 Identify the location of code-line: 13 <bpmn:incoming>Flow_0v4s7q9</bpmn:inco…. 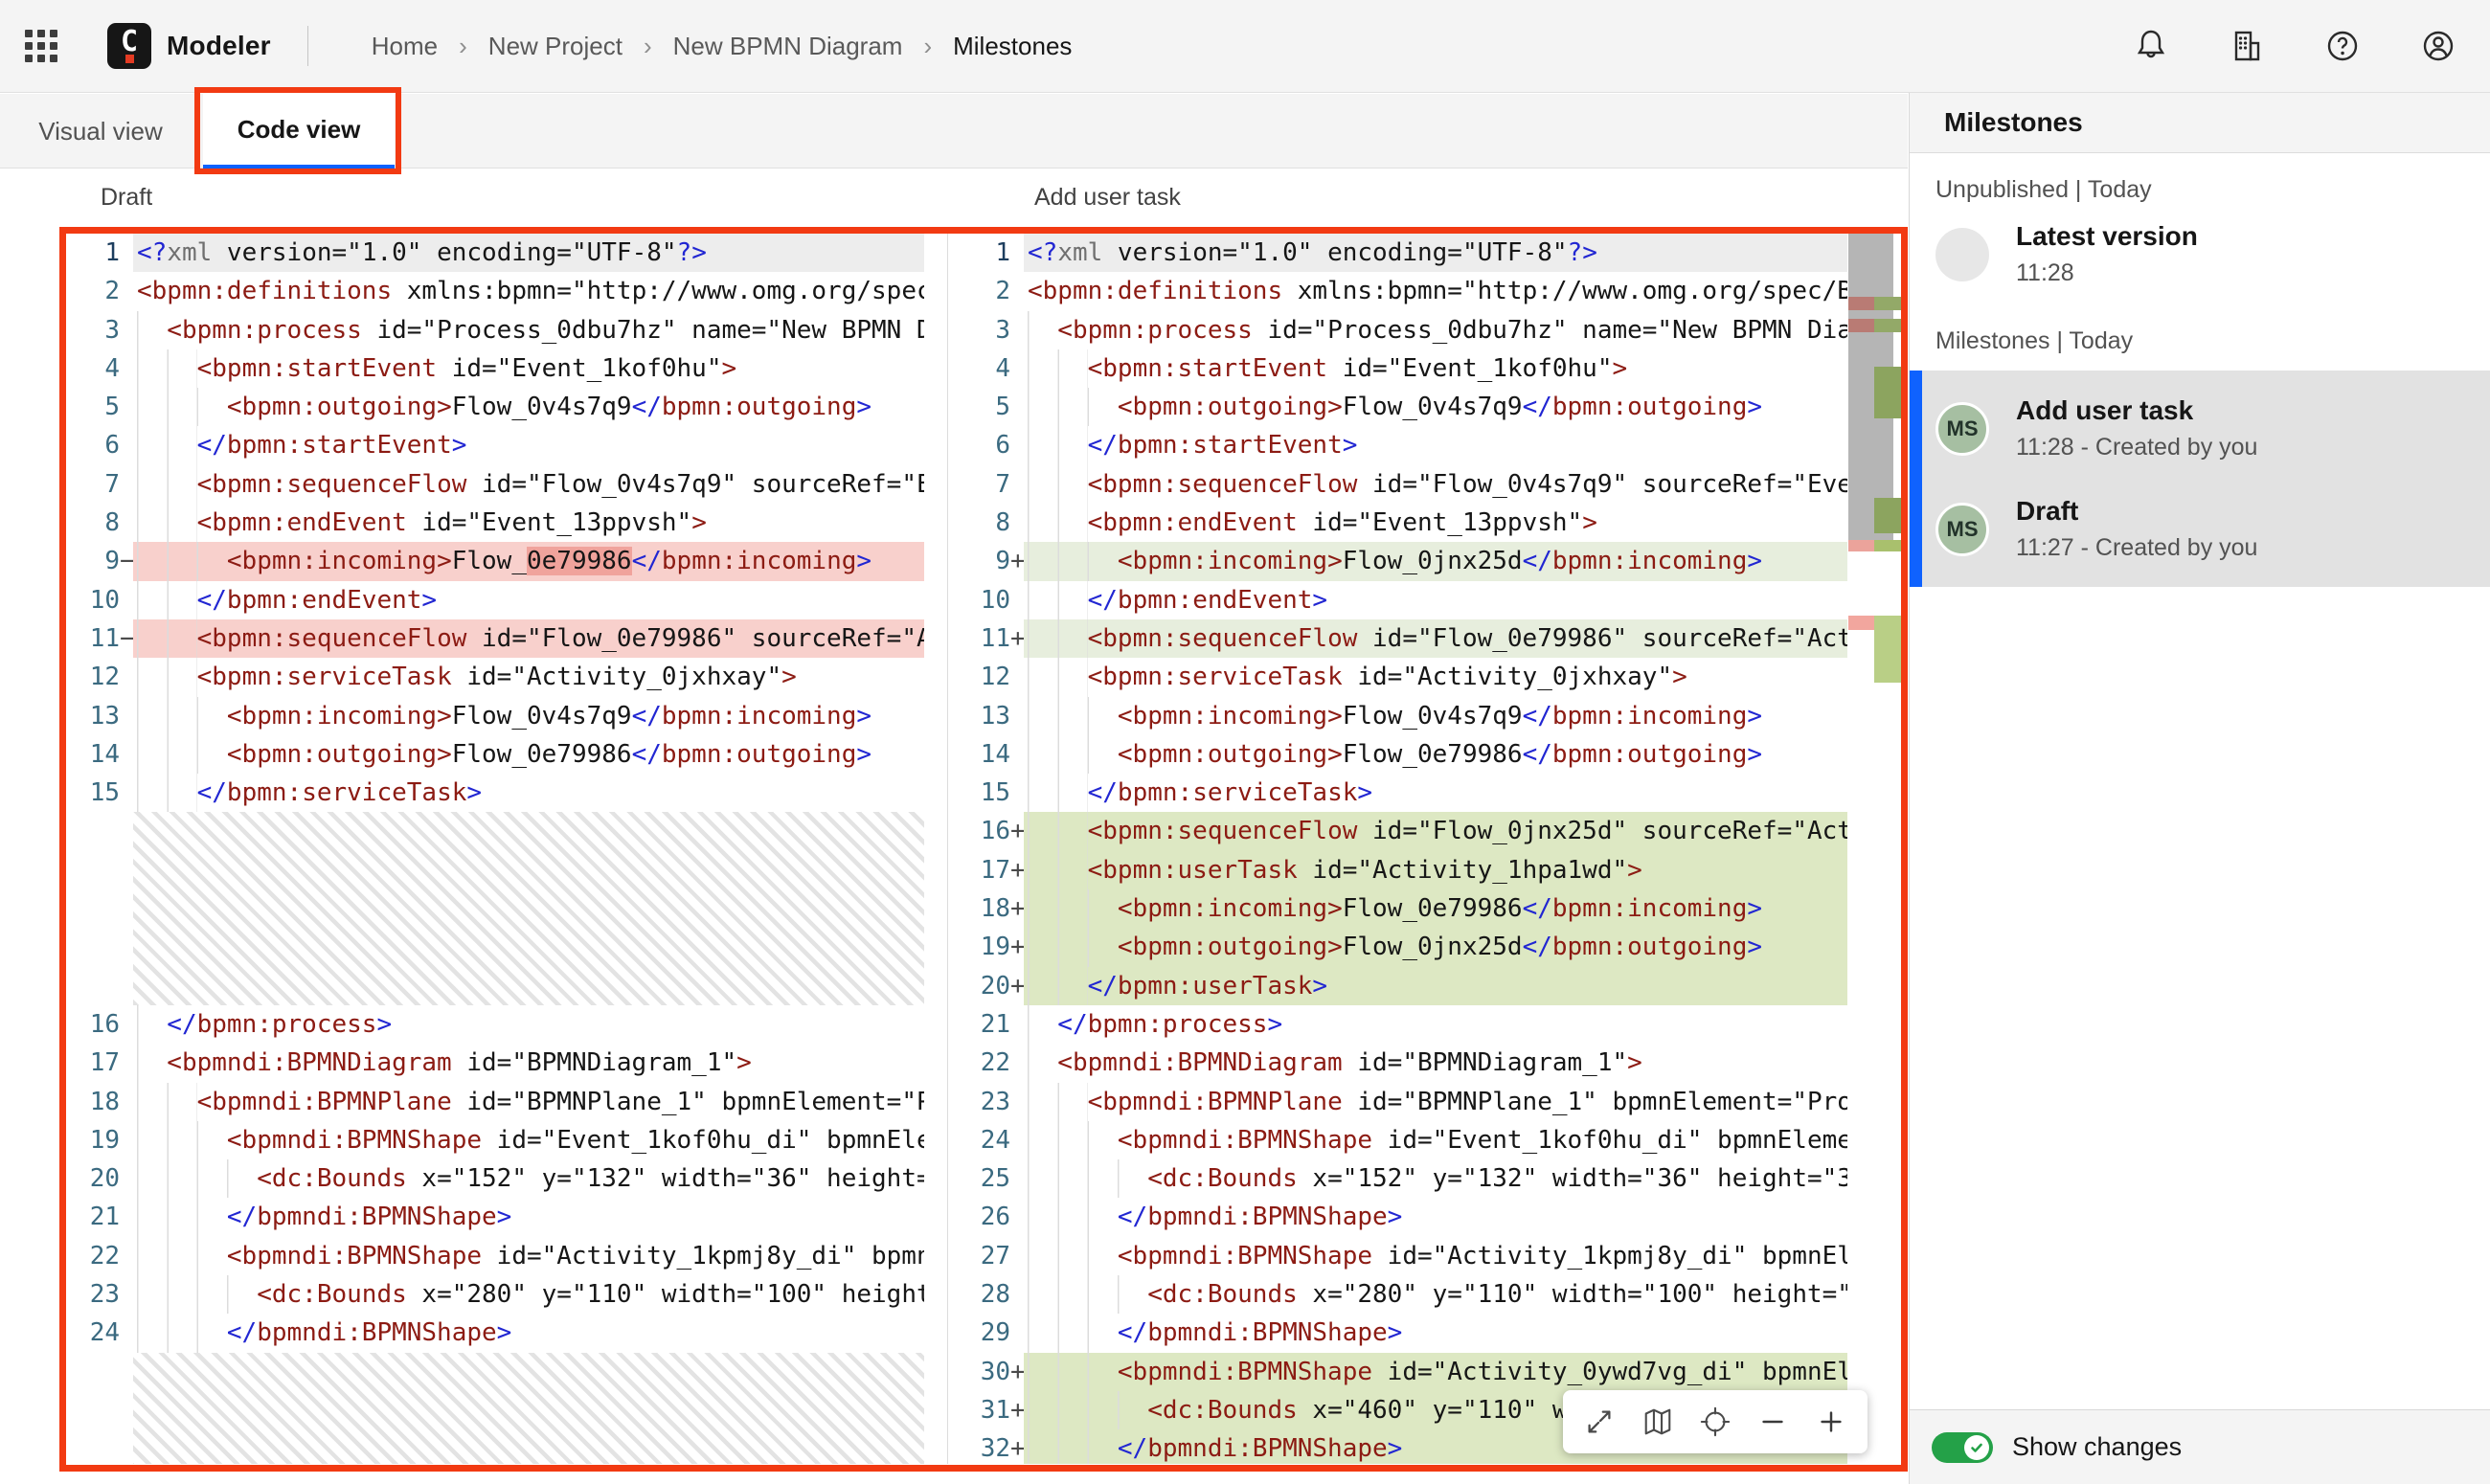
(495, 715).